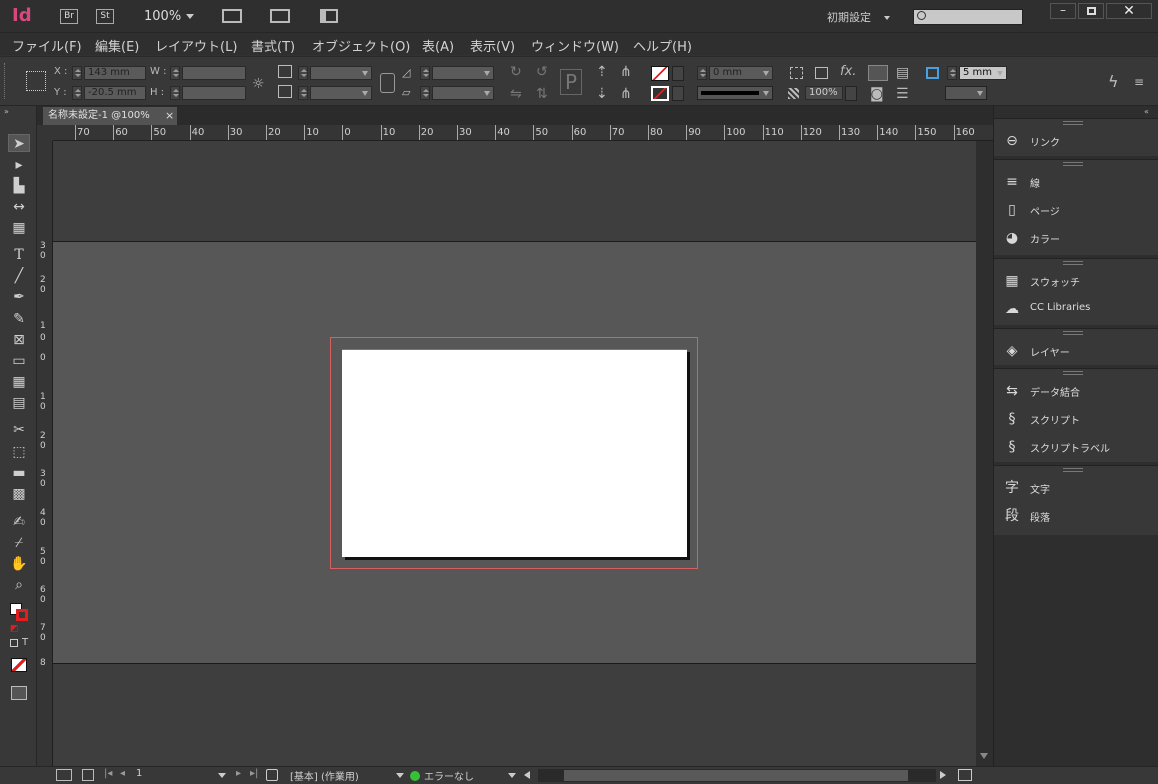 This screenshot has width=1158, height=784. What do you see at coordinates (984, 453) in the screenshot?
I see `vertical-scrollbar` at bounding box center [984, 453].